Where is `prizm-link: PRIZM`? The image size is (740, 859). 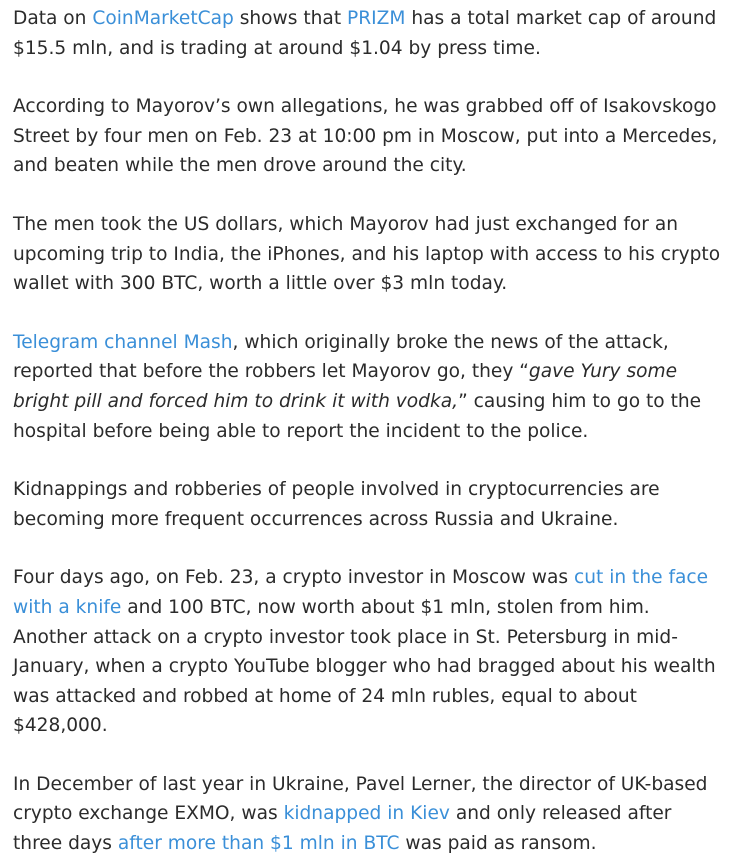
prizm-link: PRIZM is located at coordinates (376, 18).